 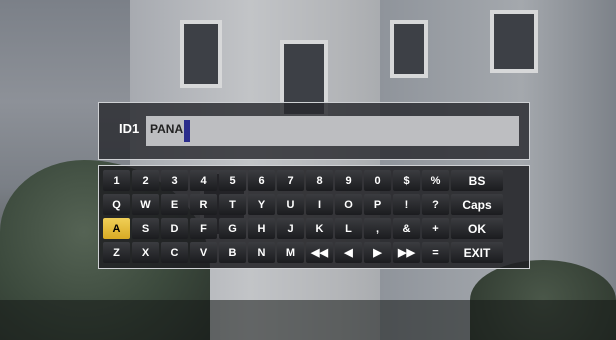 What do you see at coordinates (477, 180) in the screenshot?
I see `key-bs: BS` at bounding box center [477, 180].